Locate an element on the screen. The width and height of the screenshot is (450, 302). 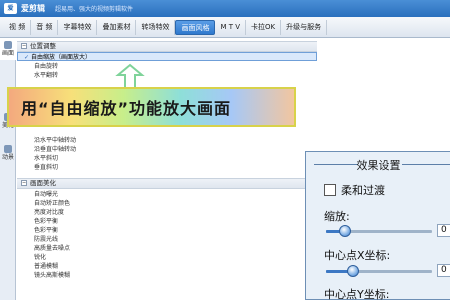
settings-title: 效果设置 is located at coordinates (378, 165).